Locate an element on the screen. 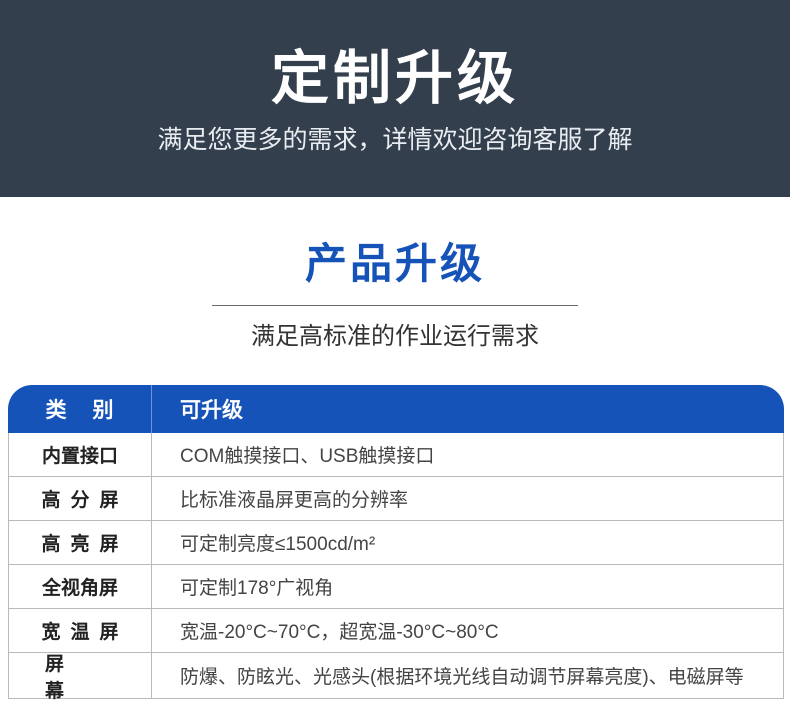 The height and width of the screenshot is (704, 790). table-header: 类别 可升级 is located at coordinates (396, 409).